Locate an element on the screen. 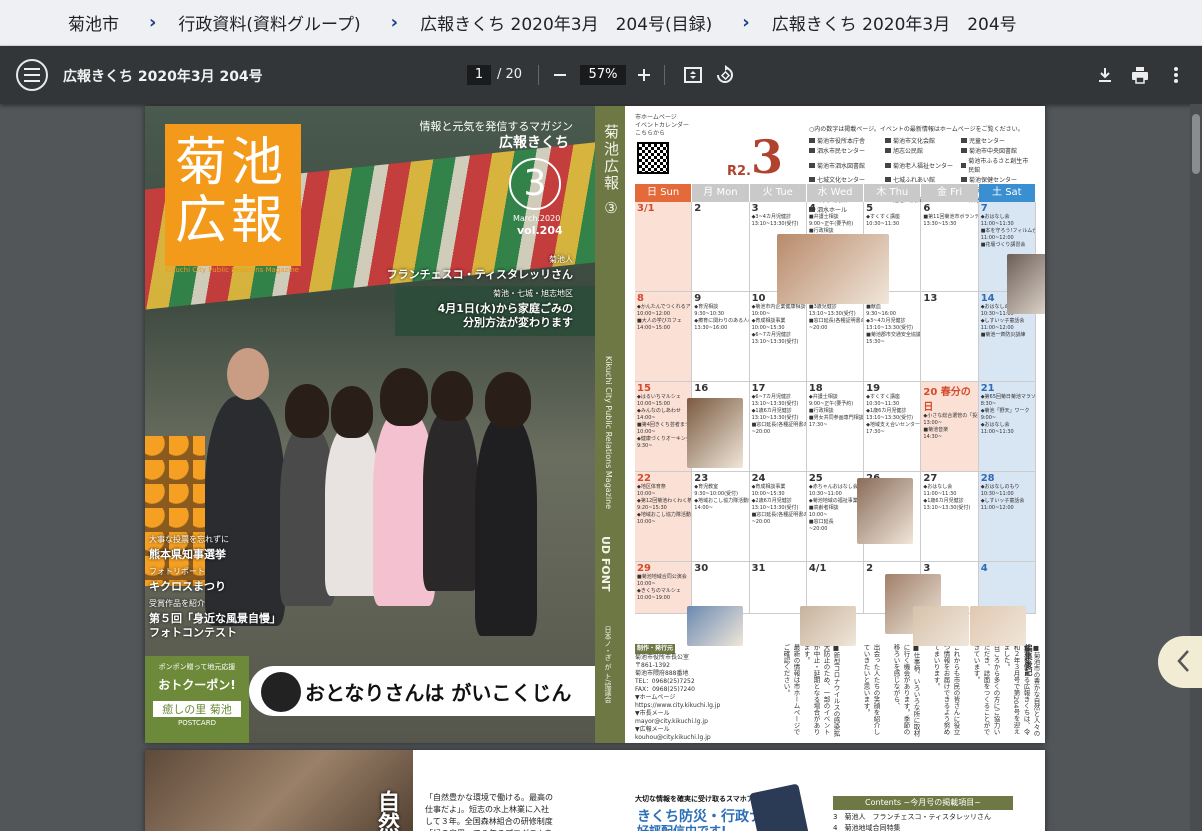  calendar-day-number: 3/1 is located at coordinates (646, 208).